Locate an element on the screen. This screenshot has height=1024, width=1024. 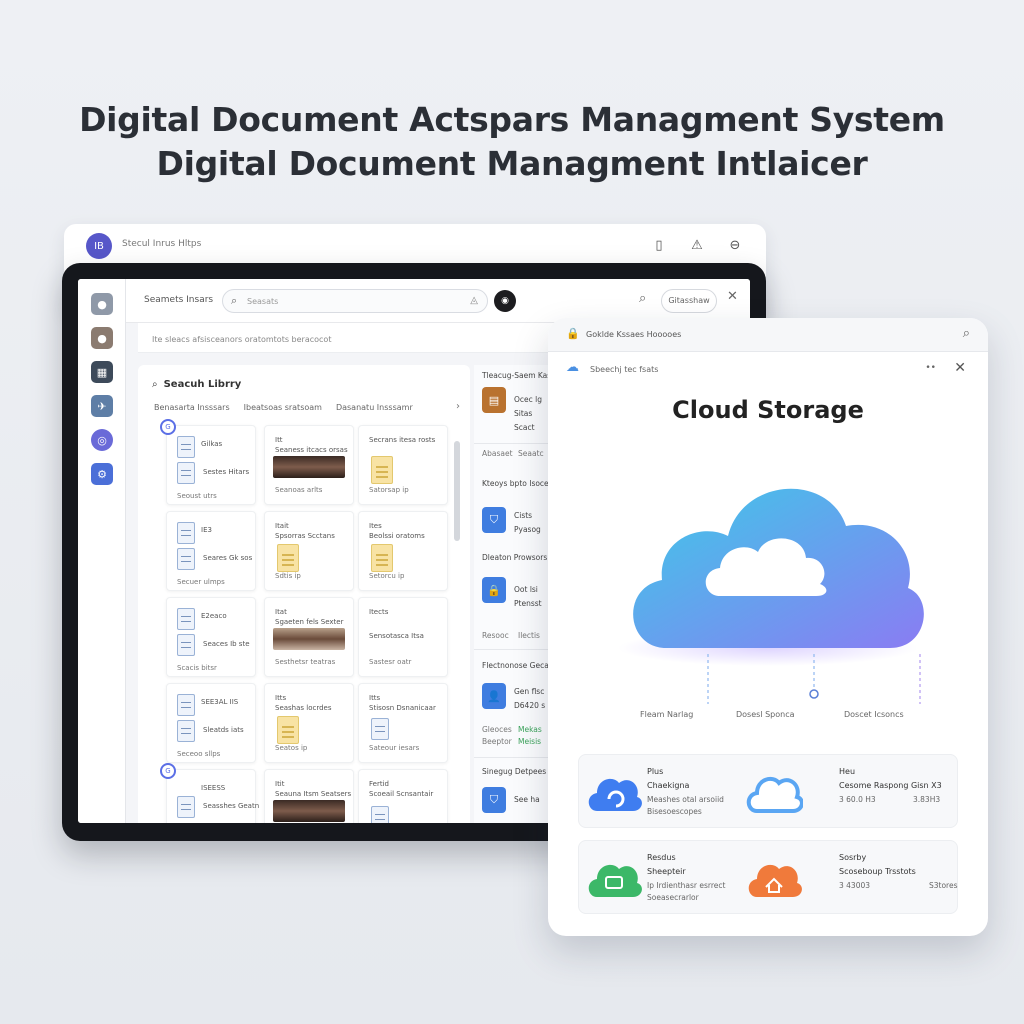
cloud-illustration is located at coordinates (771, 596).